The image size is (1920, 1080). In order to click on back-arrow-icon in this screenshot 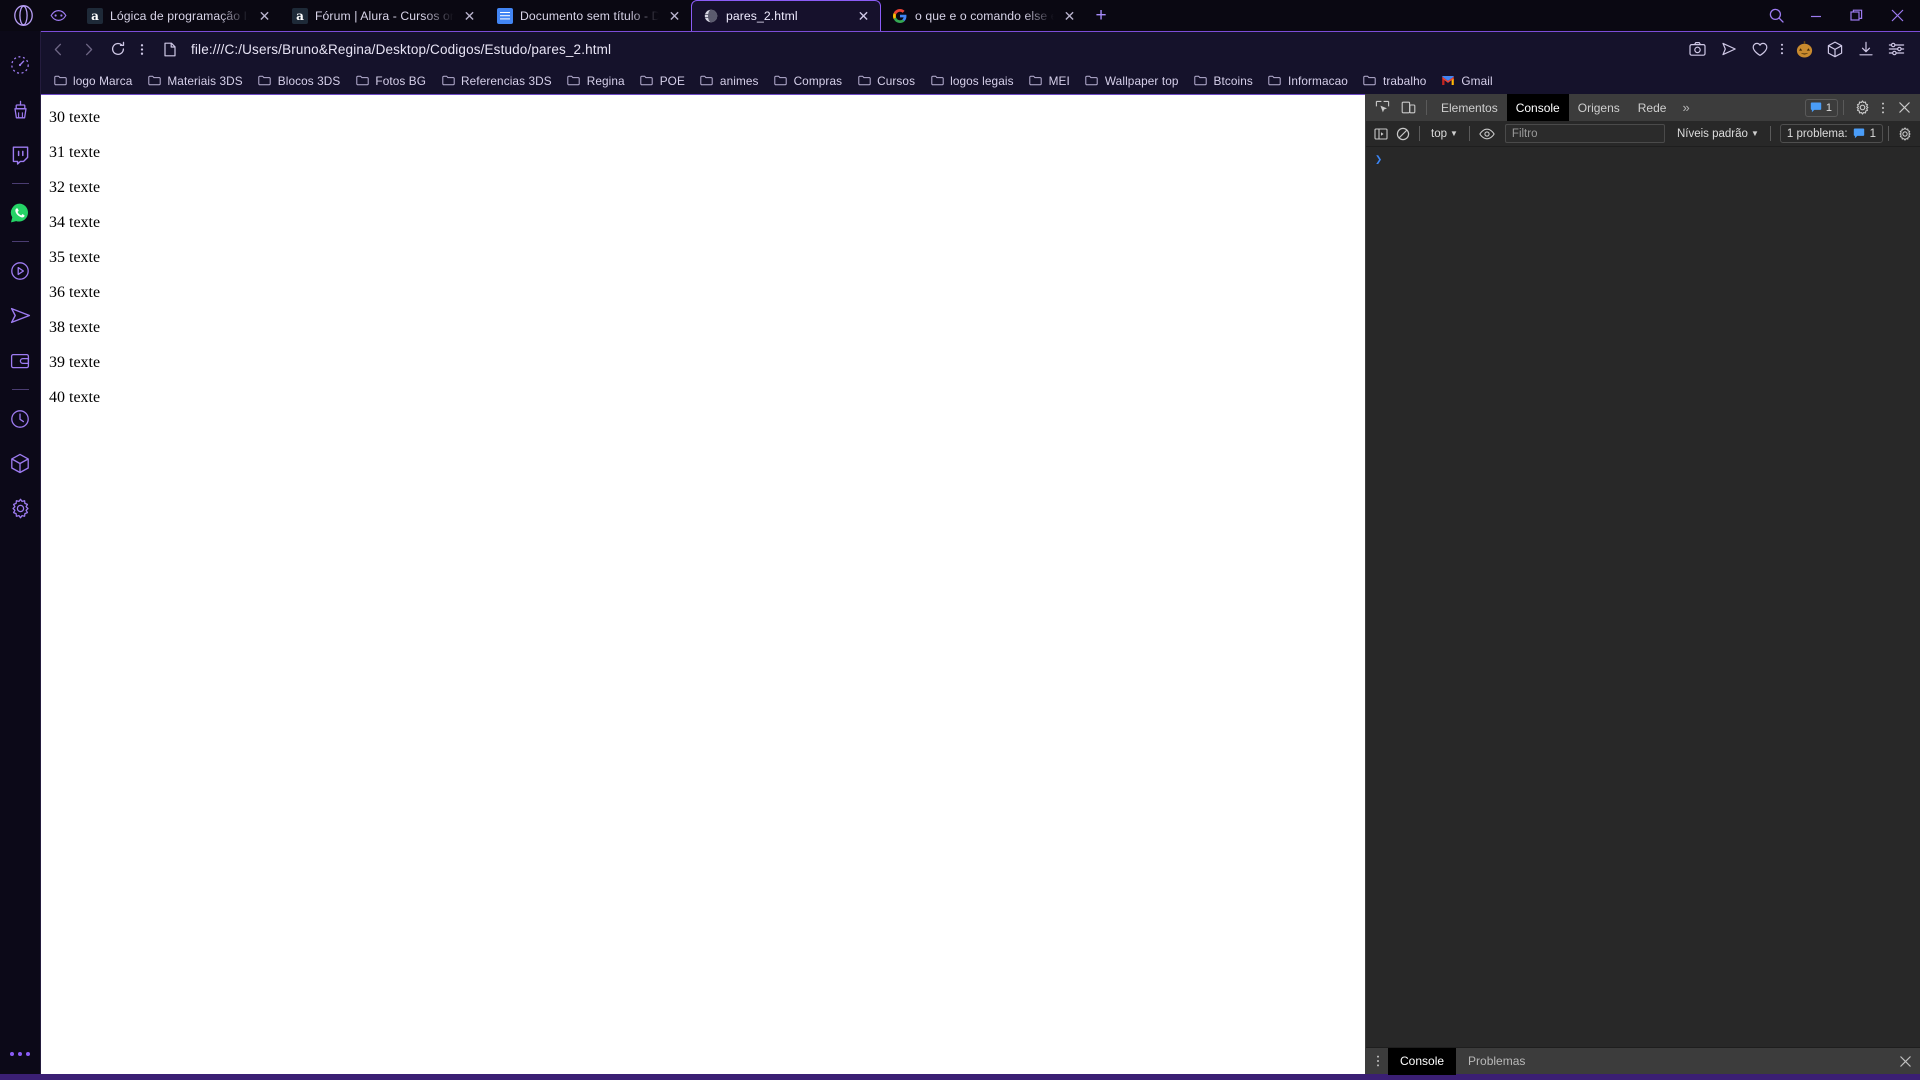, I will do `click(58, 49)`.